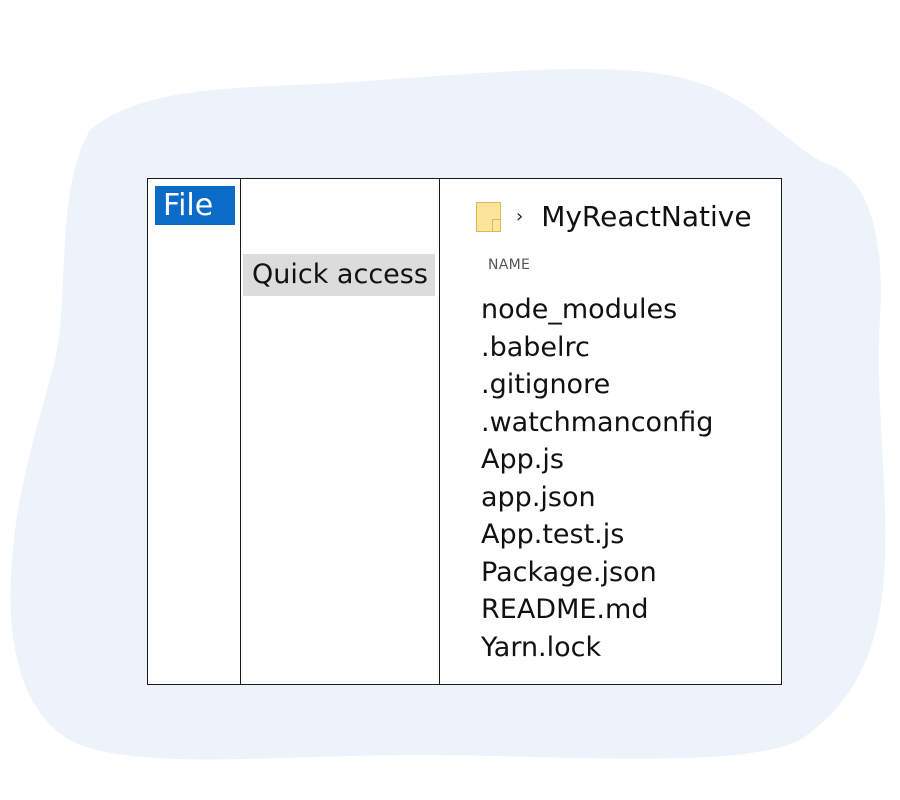 Image resolution: width=900 pixels, height=800 pixels. What do you see at coordinates (597, 348) in the screenshot?
I see `file-item-babelrc: .babelrc` at bounding box center [597, 348].